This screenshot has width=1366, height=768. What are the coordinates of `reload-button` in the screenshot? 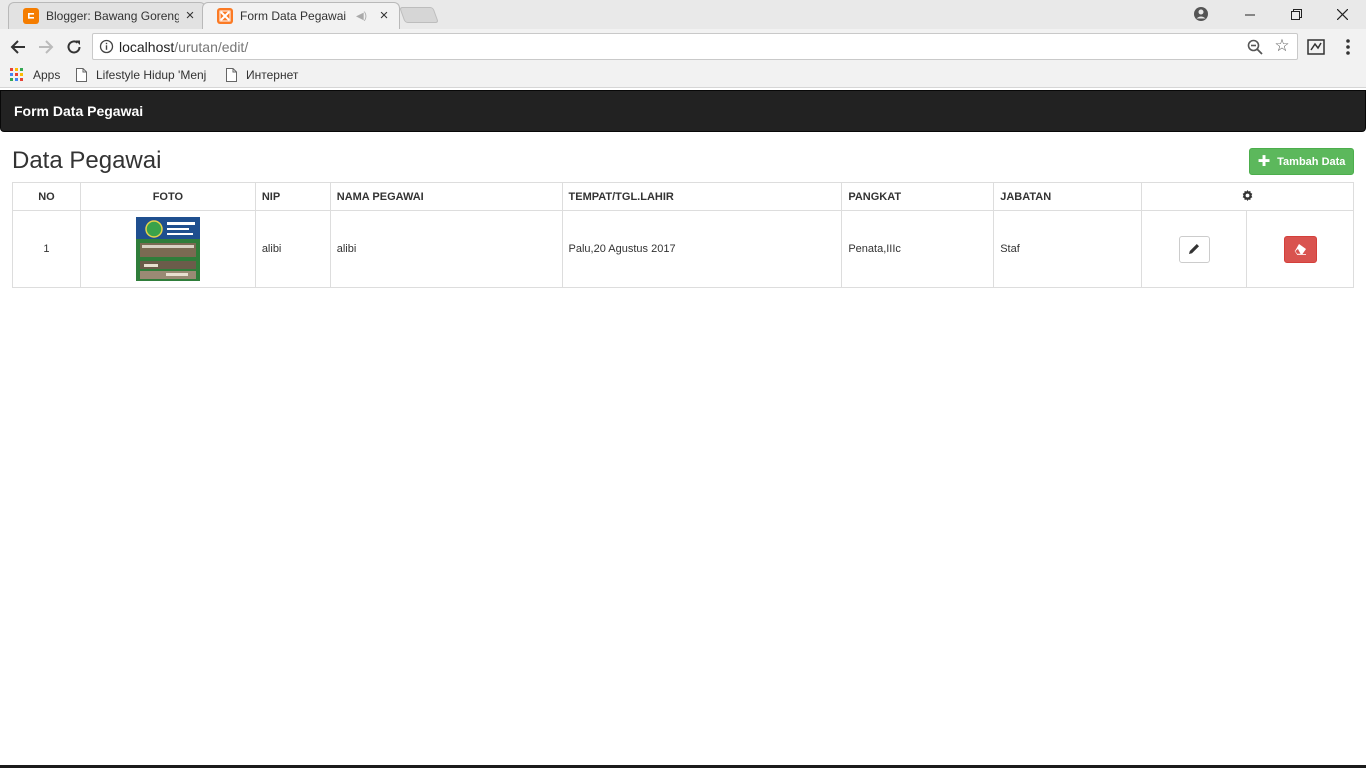 It's located at (74, 47).